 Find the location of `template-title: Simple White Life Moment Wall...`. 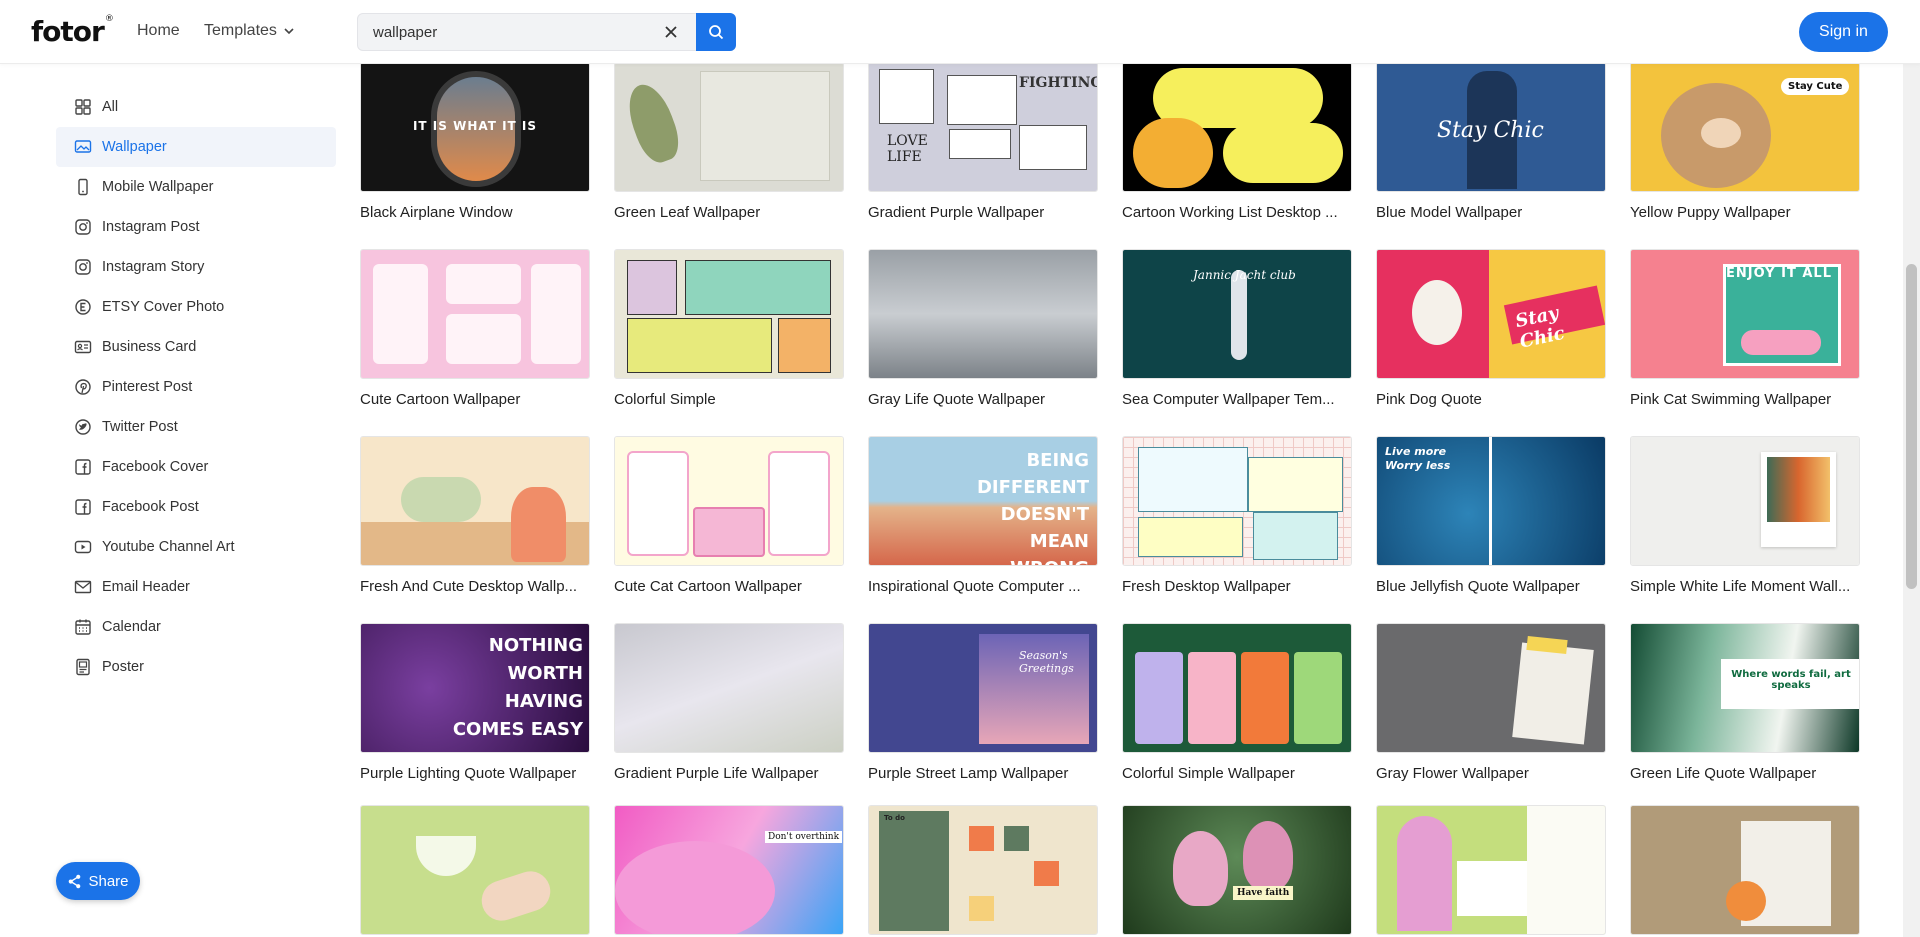

template-title: Simple White Life Moment Wall... is located at coordinates (1745, 586).